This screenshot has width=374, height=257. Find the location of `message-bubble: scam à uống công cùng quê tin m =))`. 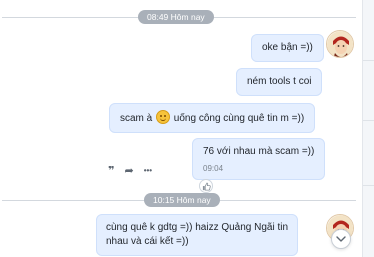

message-bubble: scam à uống công cùng quê tin m =)) is located at coordinates (212, 118).